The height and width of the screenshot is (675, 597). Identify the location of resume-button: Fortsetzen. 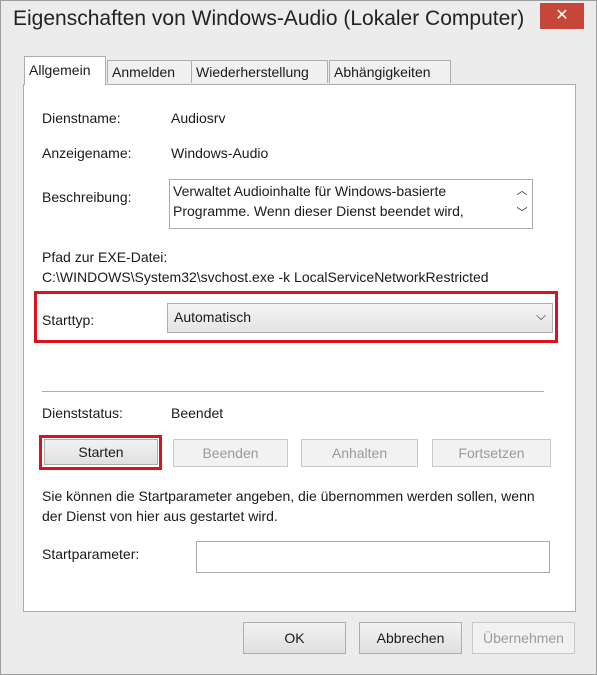
(491, 453).